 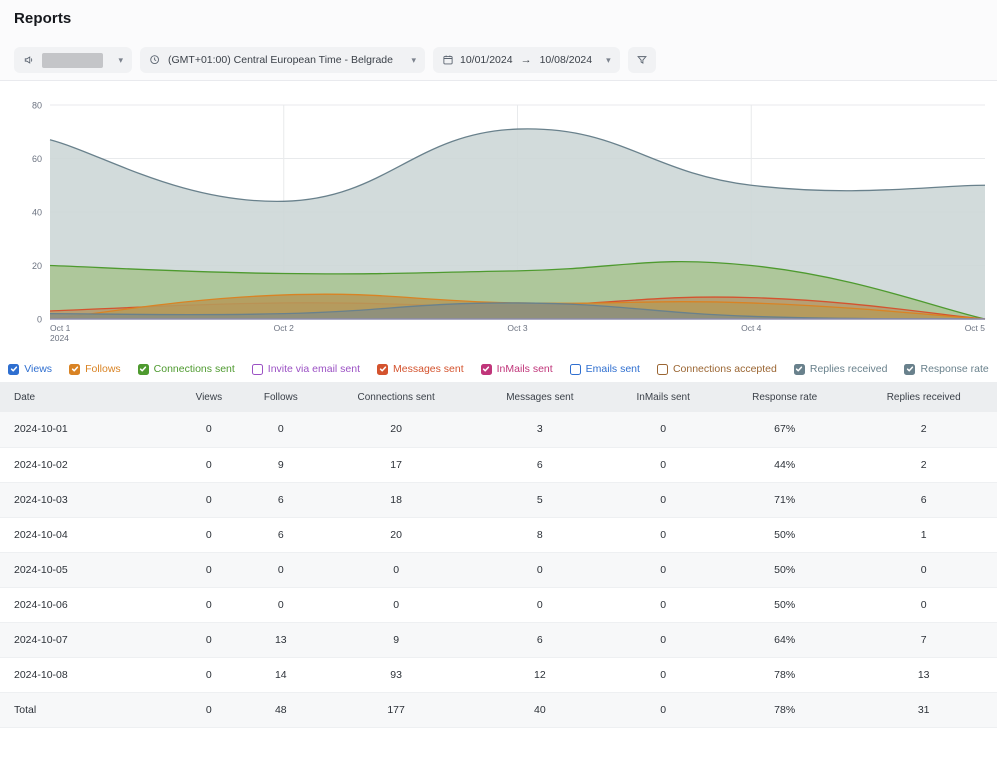 I want to click on legend-item-follows: Follows, so click(x=95, y=369).